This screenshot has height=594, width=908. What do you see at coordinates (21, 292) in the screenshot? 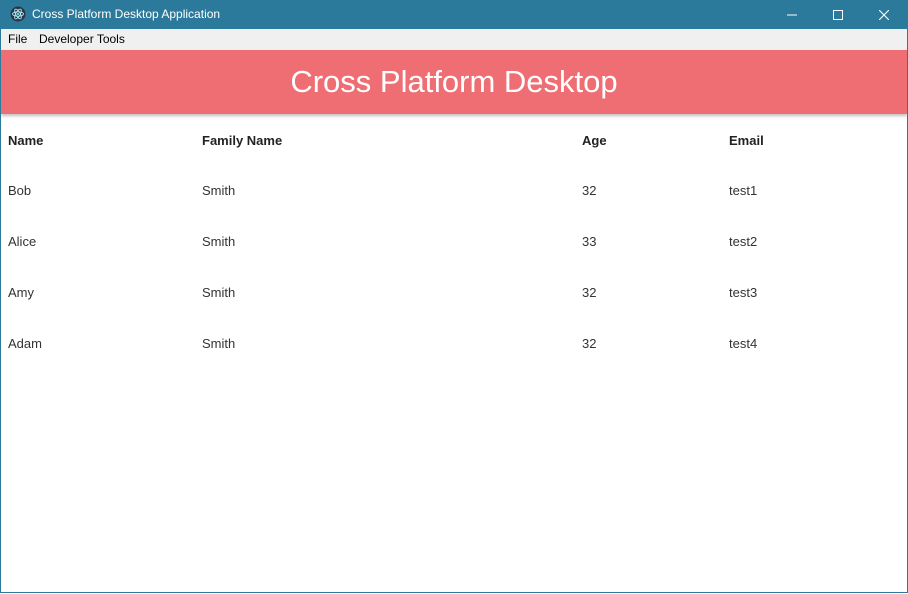
I see `cell-name: Amy` at bounding box center [21, 292].